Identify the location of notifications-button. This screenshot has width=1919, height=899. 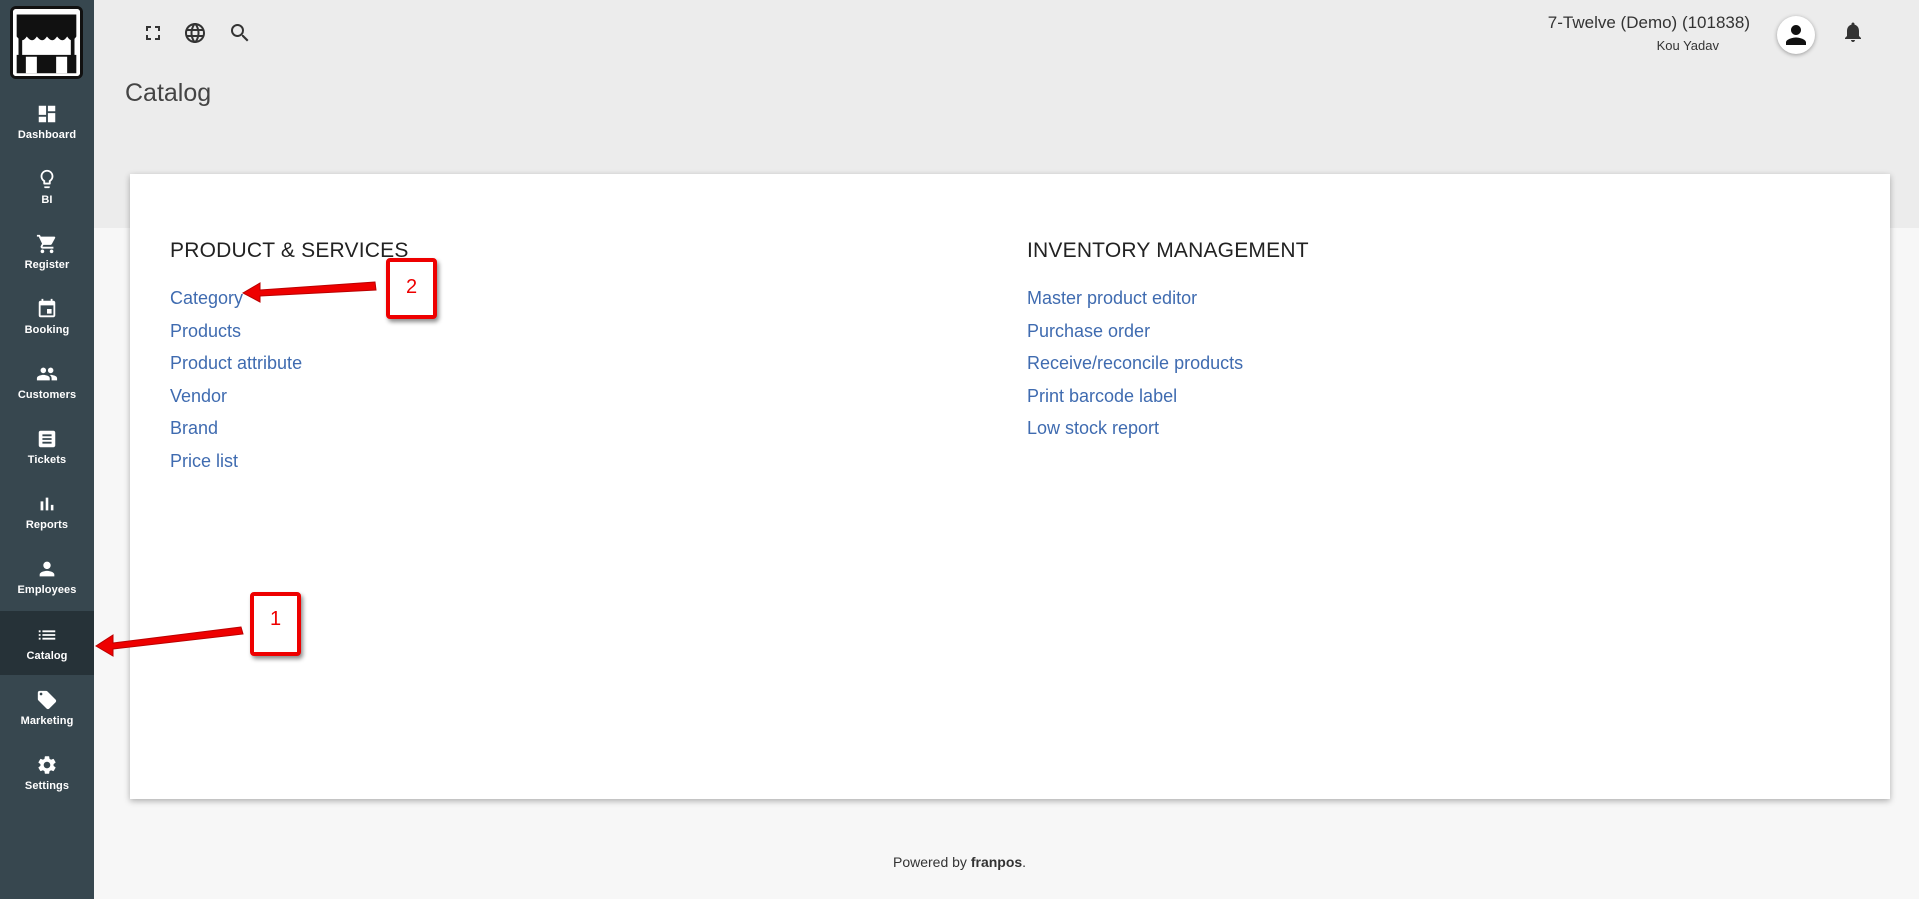
(1854, 33).